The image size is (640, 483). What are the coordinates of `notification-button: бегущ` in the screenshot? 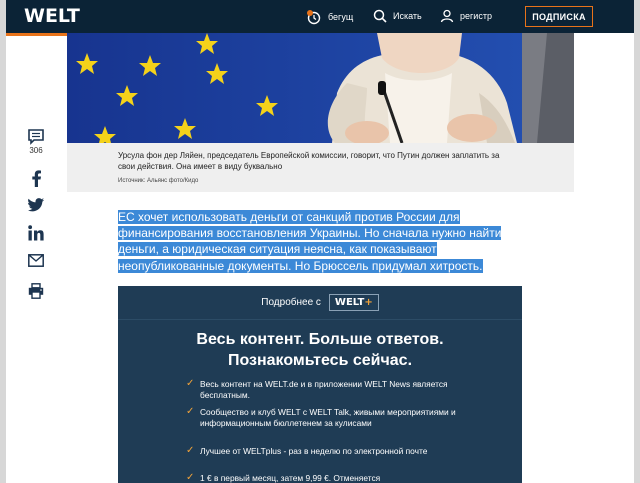 It's located at (329, 17).